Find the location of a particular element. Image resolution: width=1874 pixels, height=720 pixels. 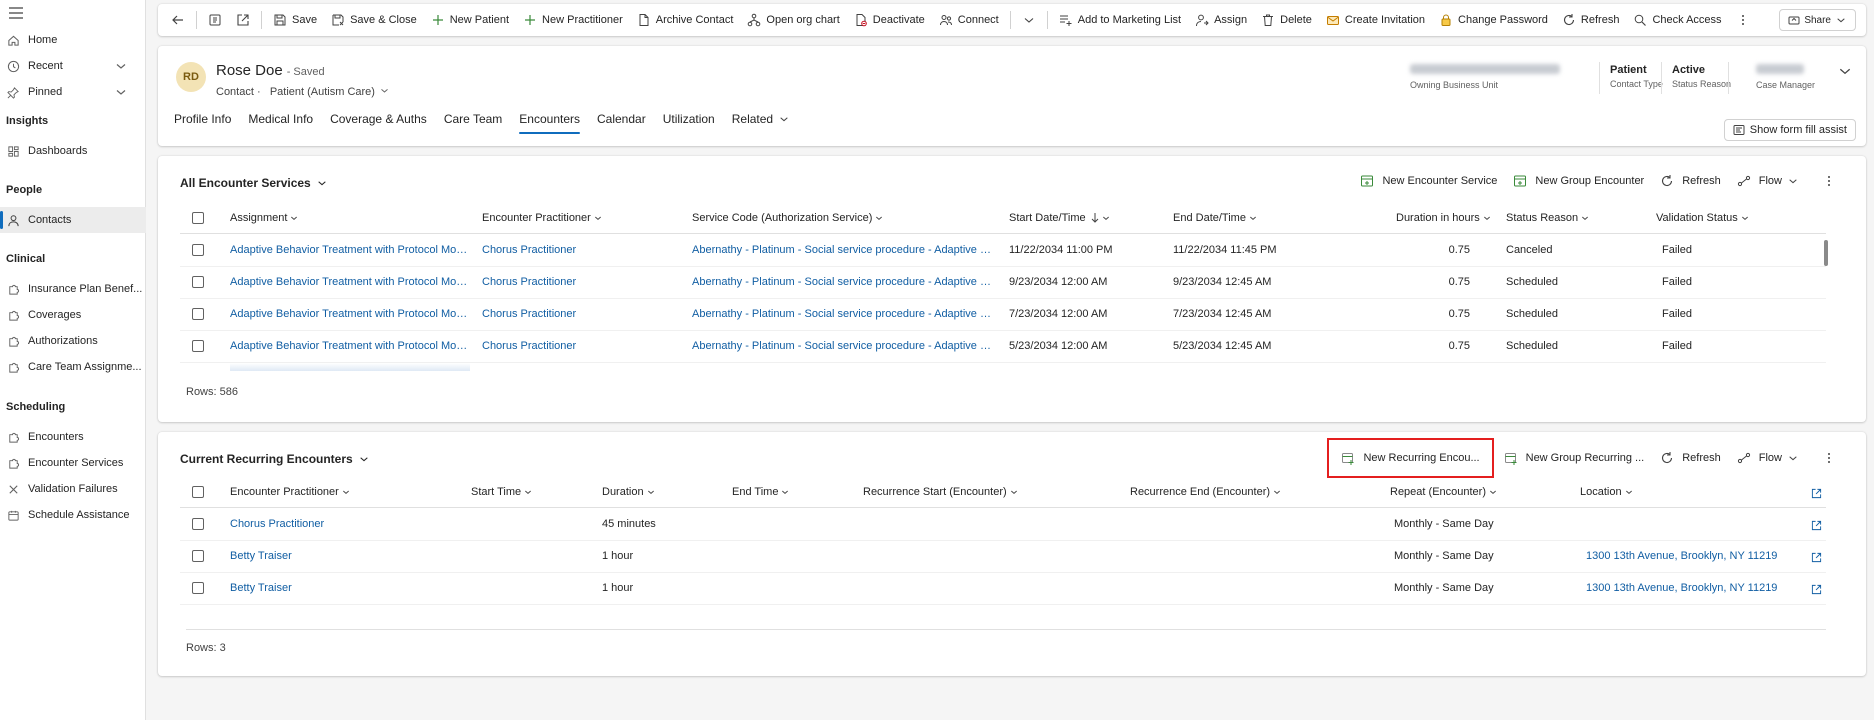

column-header-assignment: Assignment is located at coordinates (264, 218).